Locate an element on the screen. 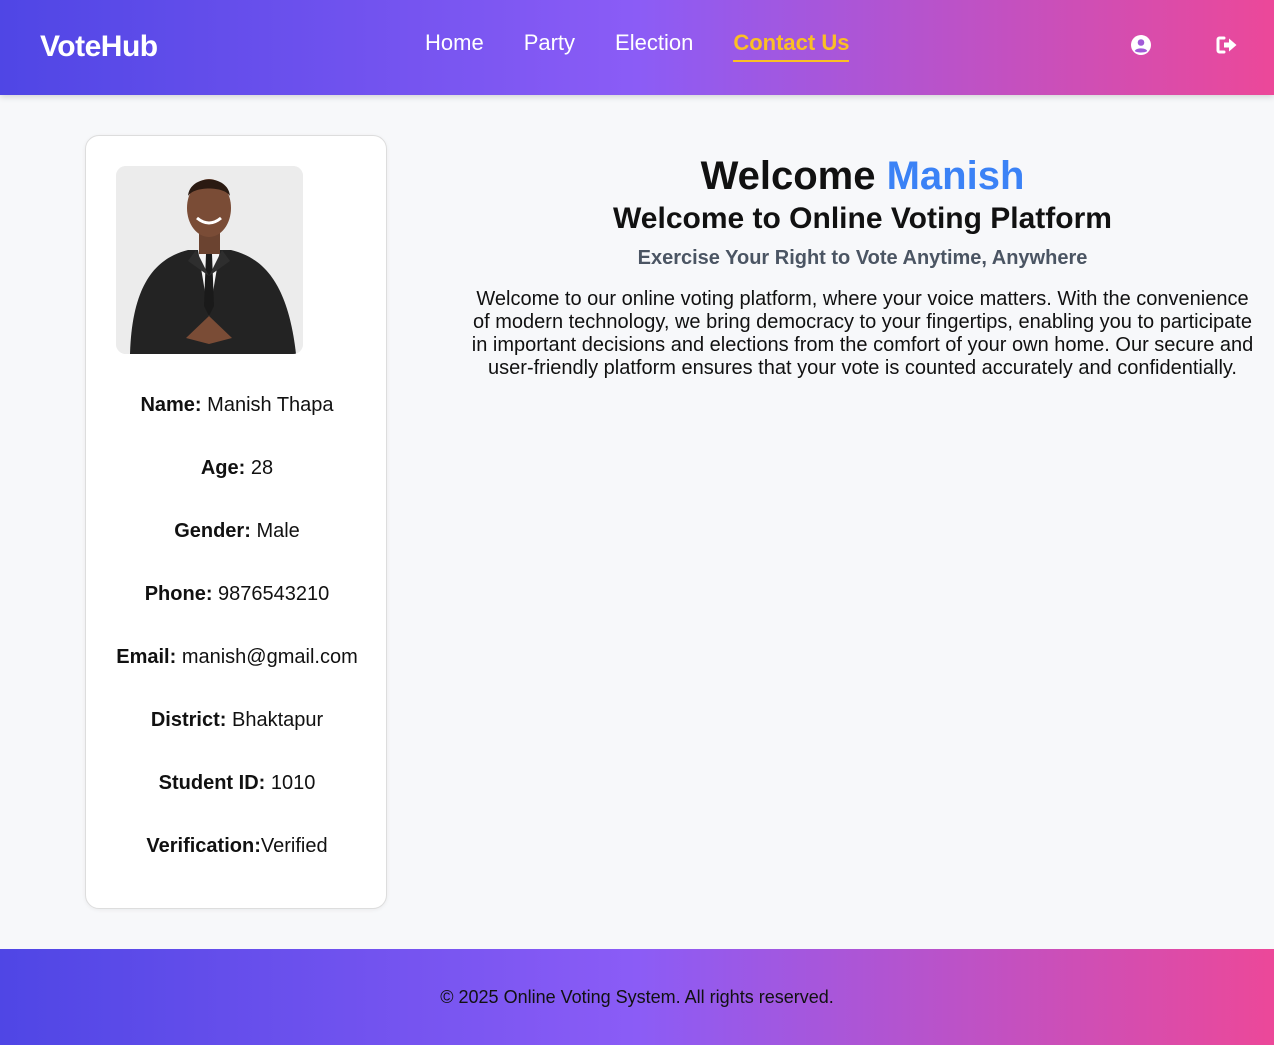  nav-link-home: Home is located at coordinates (454, 46).